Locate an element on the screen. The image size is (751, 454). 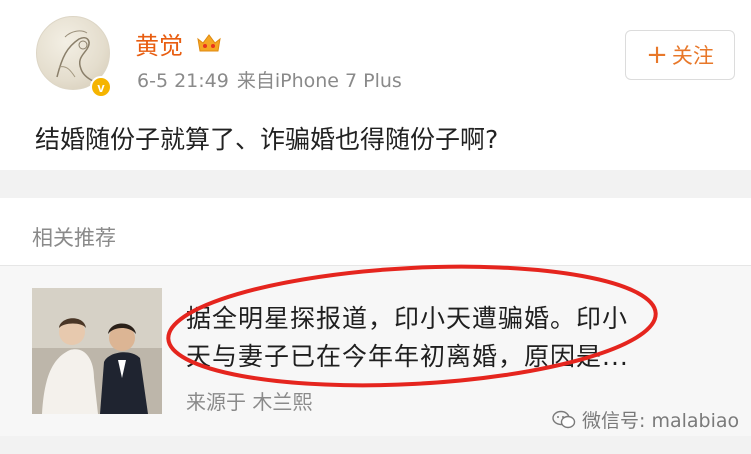
wechat-icon is located at coordinates (564, 419).